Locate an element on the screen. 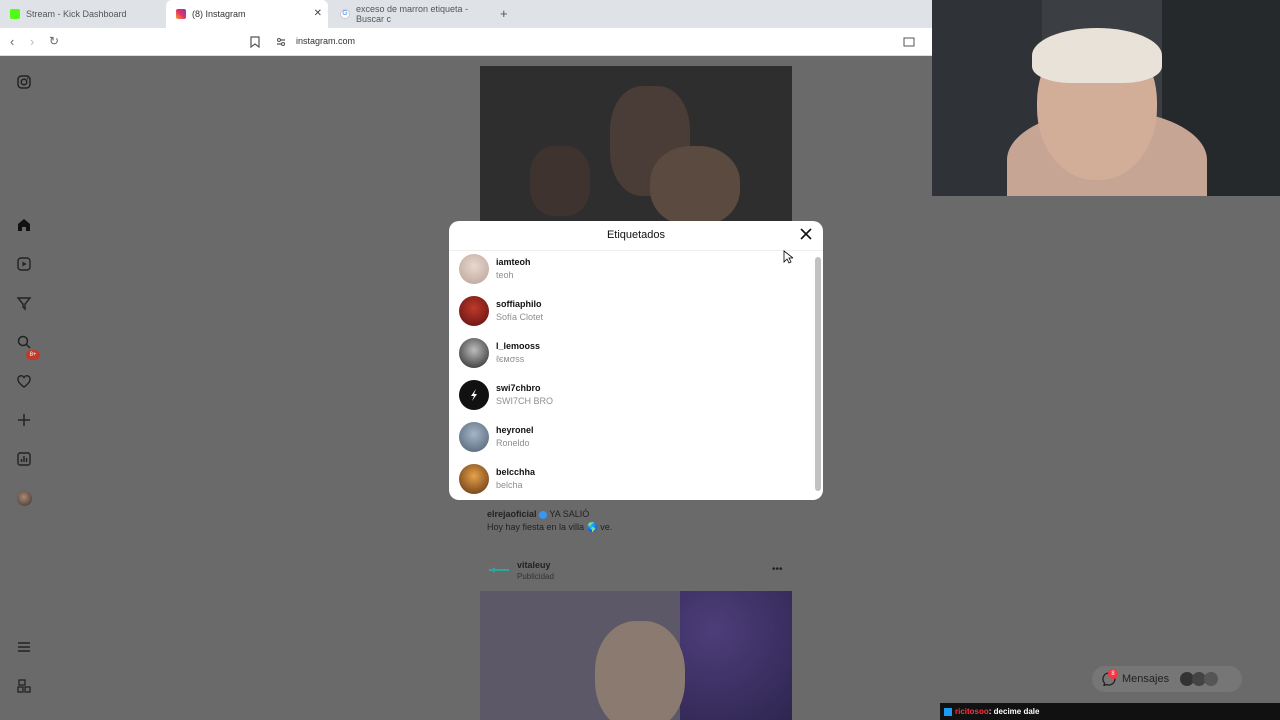  caption-text: YA SALIÓ is located at coordinates (569, 514).